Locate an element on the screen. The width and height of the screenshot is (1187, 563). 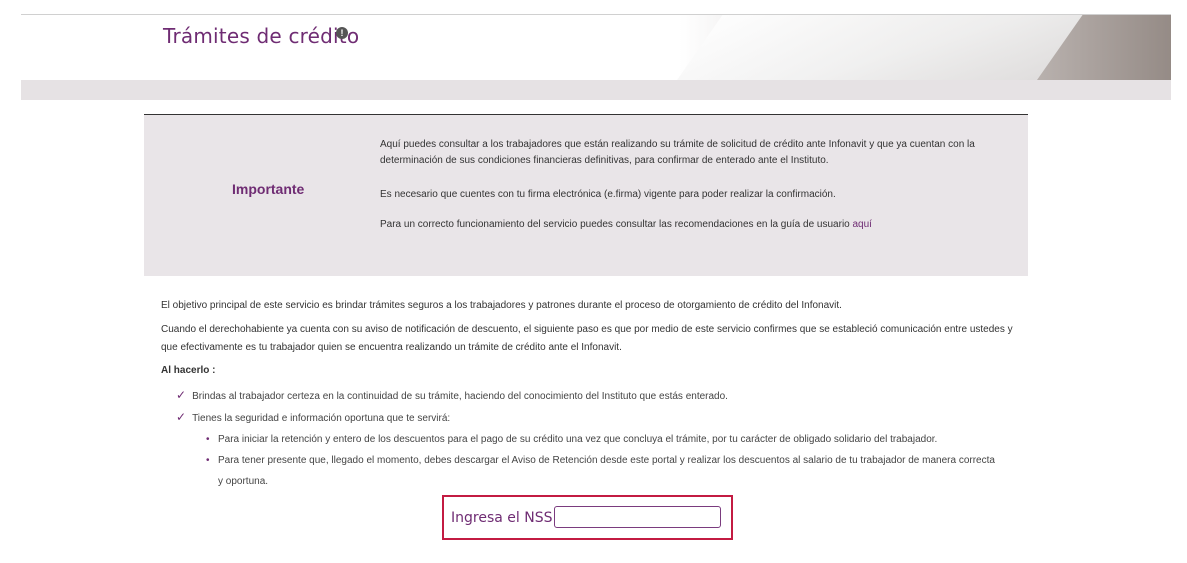
nss-form: Ingresa el NSS is located at coordinates (587, 517).